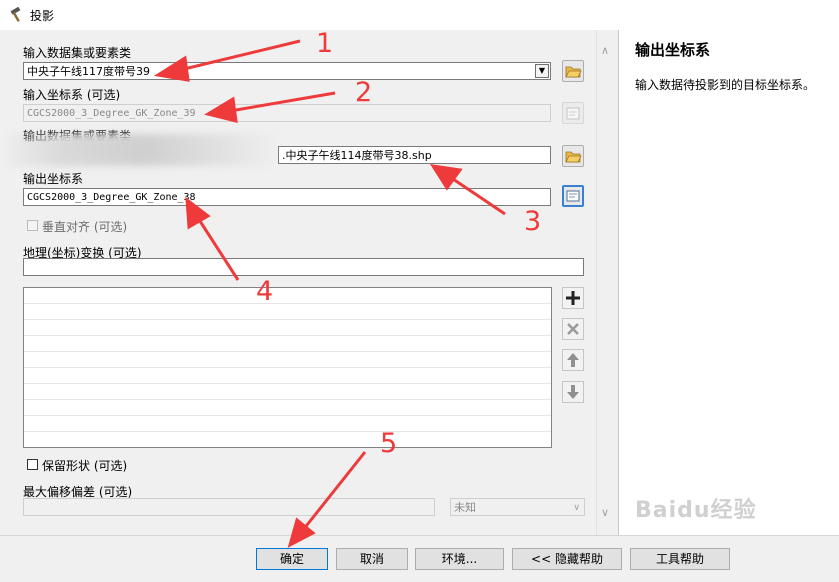 Image resolution: width=839 pixels, height=582 pixels. Describe the element at coordinates (198, 213) in the screenshot. I see `arrow-4-head` at that location.